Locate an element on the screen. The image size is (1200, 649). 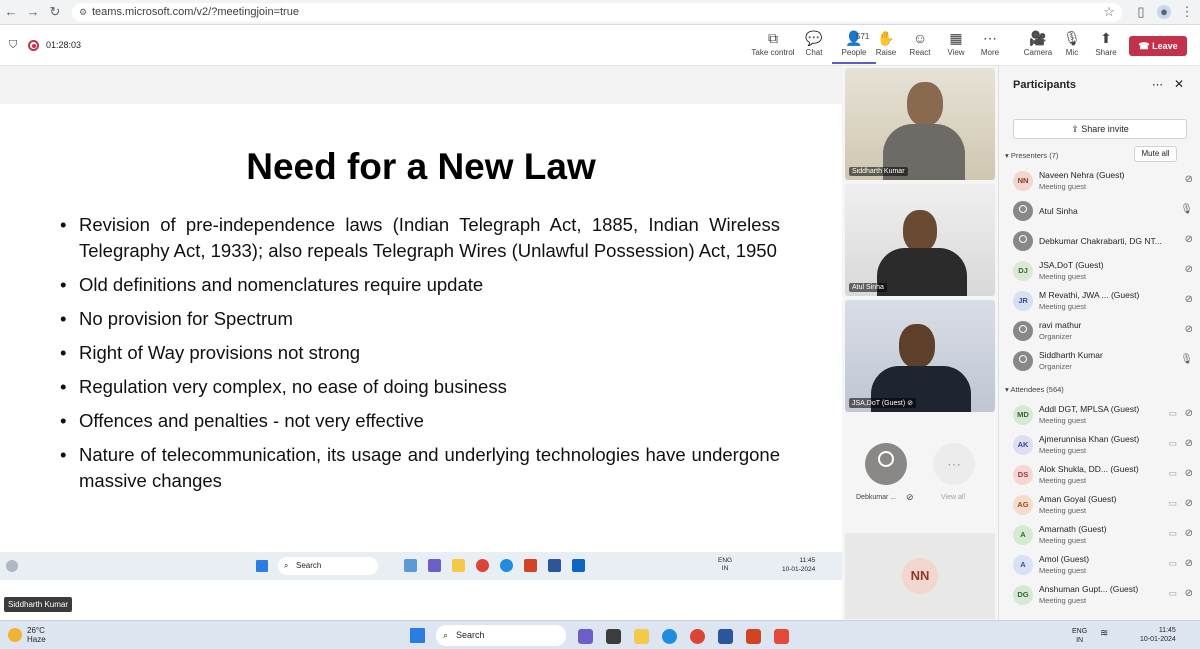
participant-row: Debkumar Chakrabarti, DG NT... ⊘ is located at coordinates (1103, 242).